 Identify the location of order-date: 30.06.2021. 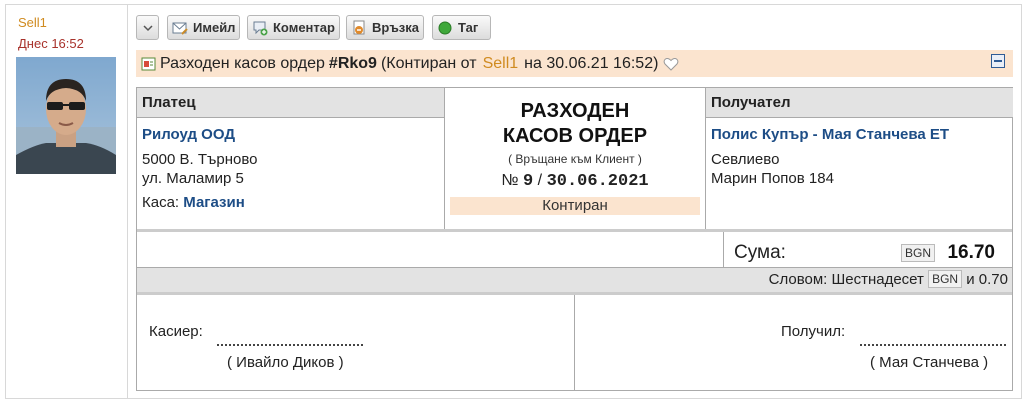
(597, 181).